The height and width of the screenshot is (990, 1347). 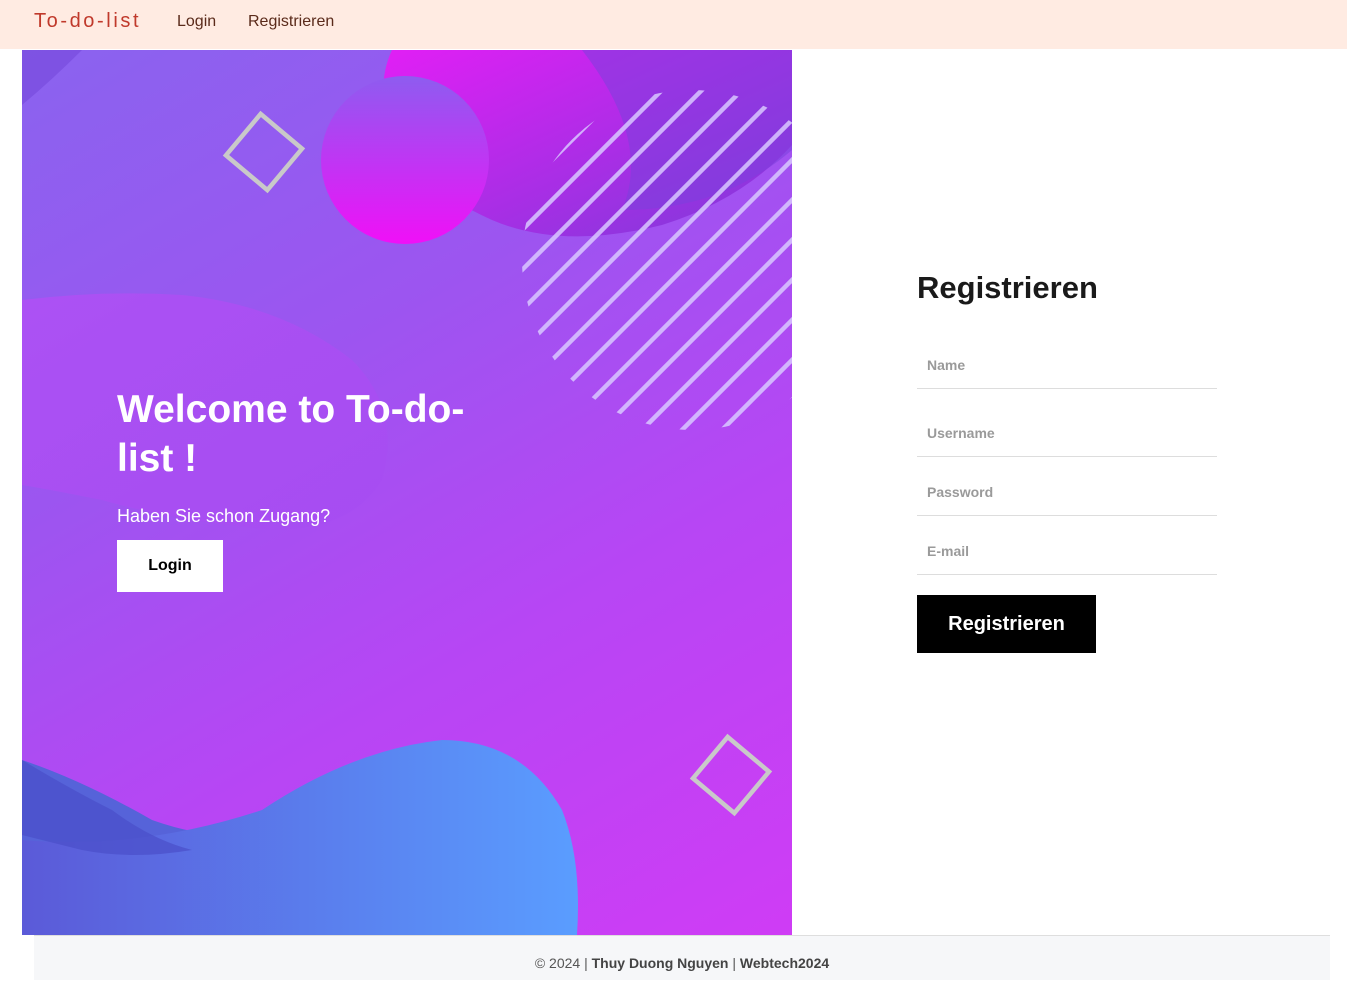 I want to click on password-field, so click(x=1067, y=492).